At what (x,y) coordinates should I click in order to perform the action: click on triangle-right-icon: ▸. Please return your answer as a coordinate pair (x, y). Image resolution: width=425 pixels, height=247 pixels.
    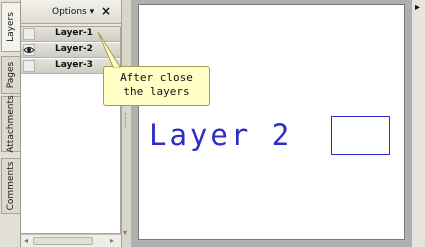
    Looking at the image, I should click on (417, 7).